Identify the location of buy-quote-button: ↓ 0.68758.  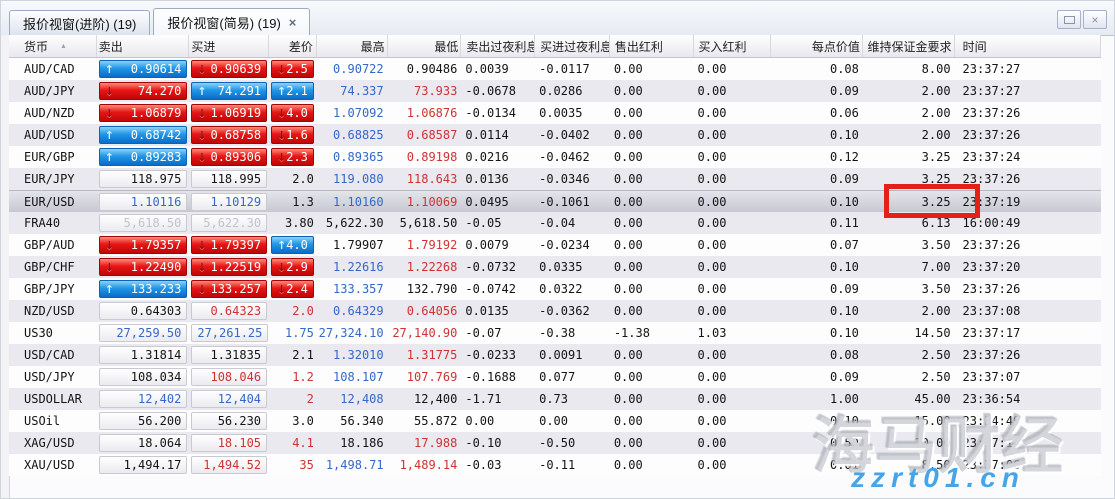
(229, 135).